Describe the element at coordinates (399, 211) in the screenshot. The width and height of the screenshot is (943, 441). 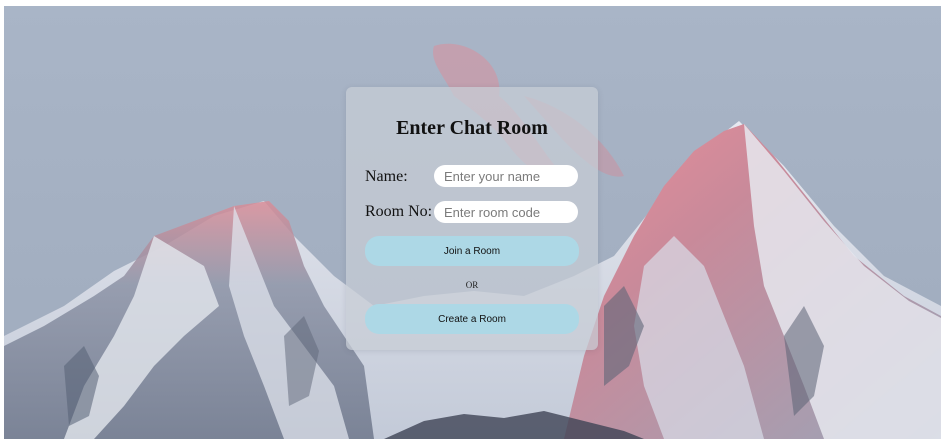
I see `room-number-label: Room No:` at that location.